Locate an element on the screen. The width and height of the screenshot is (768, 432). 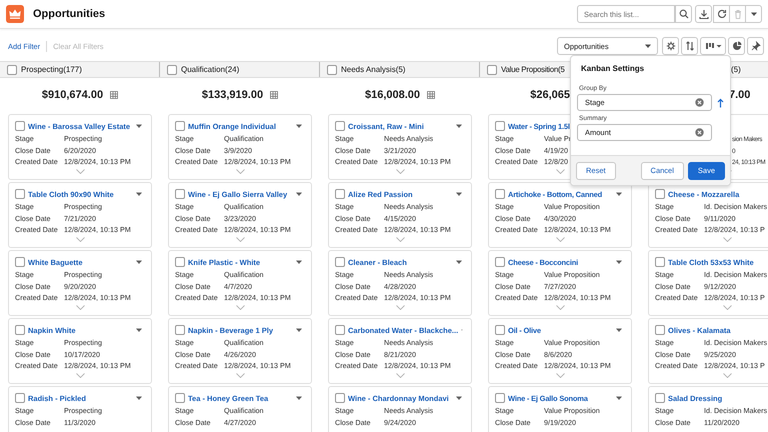
gear-icon is located at coordinates (671, 46).